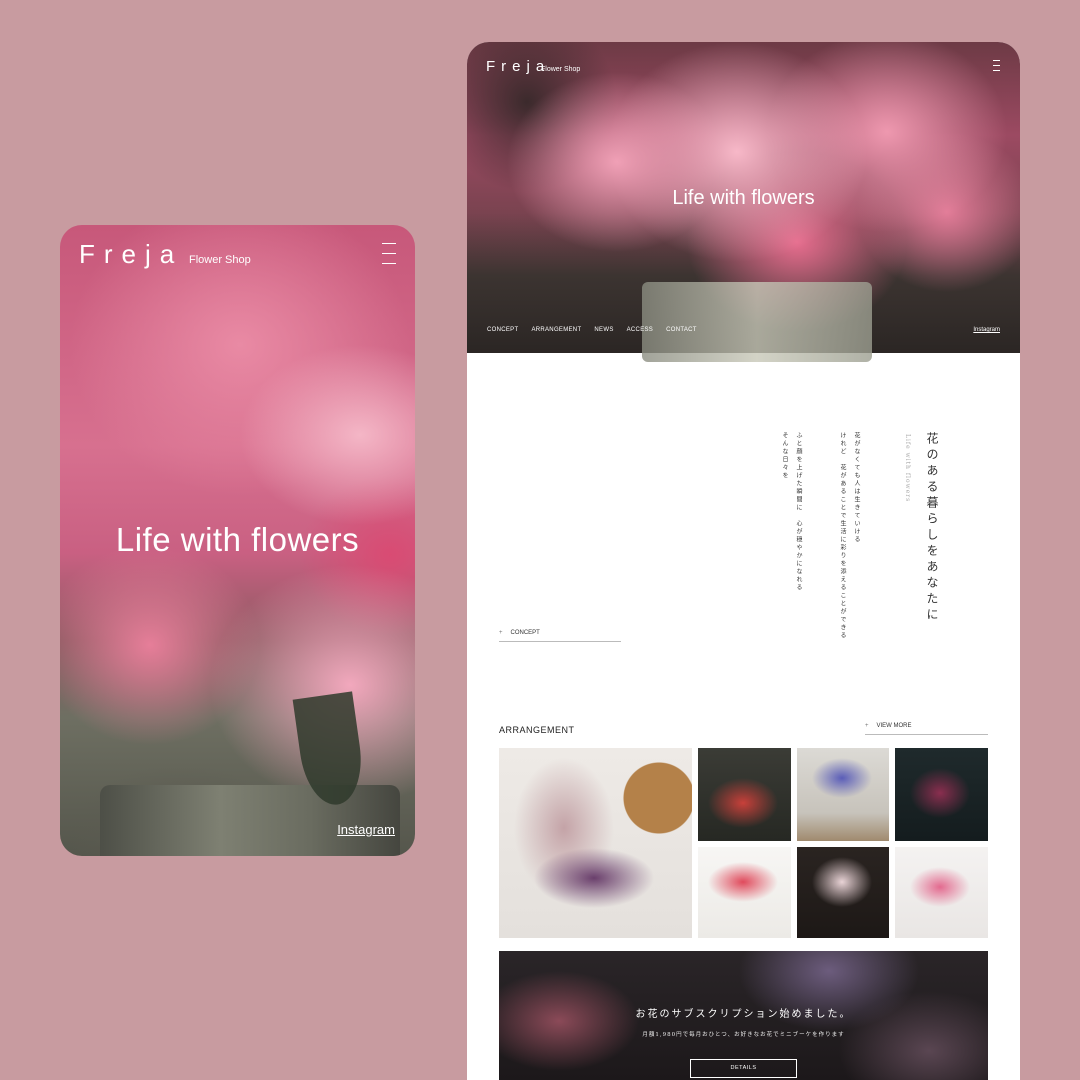  I want to click on arrangement-title: ARRANGEMENT, so click(537, 730).